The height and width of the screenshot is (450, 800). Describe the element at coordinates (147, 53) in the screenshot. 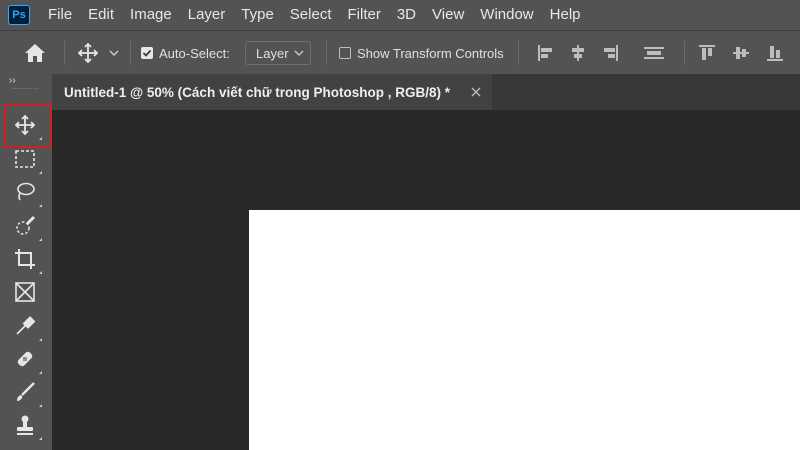

I see `auto-select-checkbox` at that location.